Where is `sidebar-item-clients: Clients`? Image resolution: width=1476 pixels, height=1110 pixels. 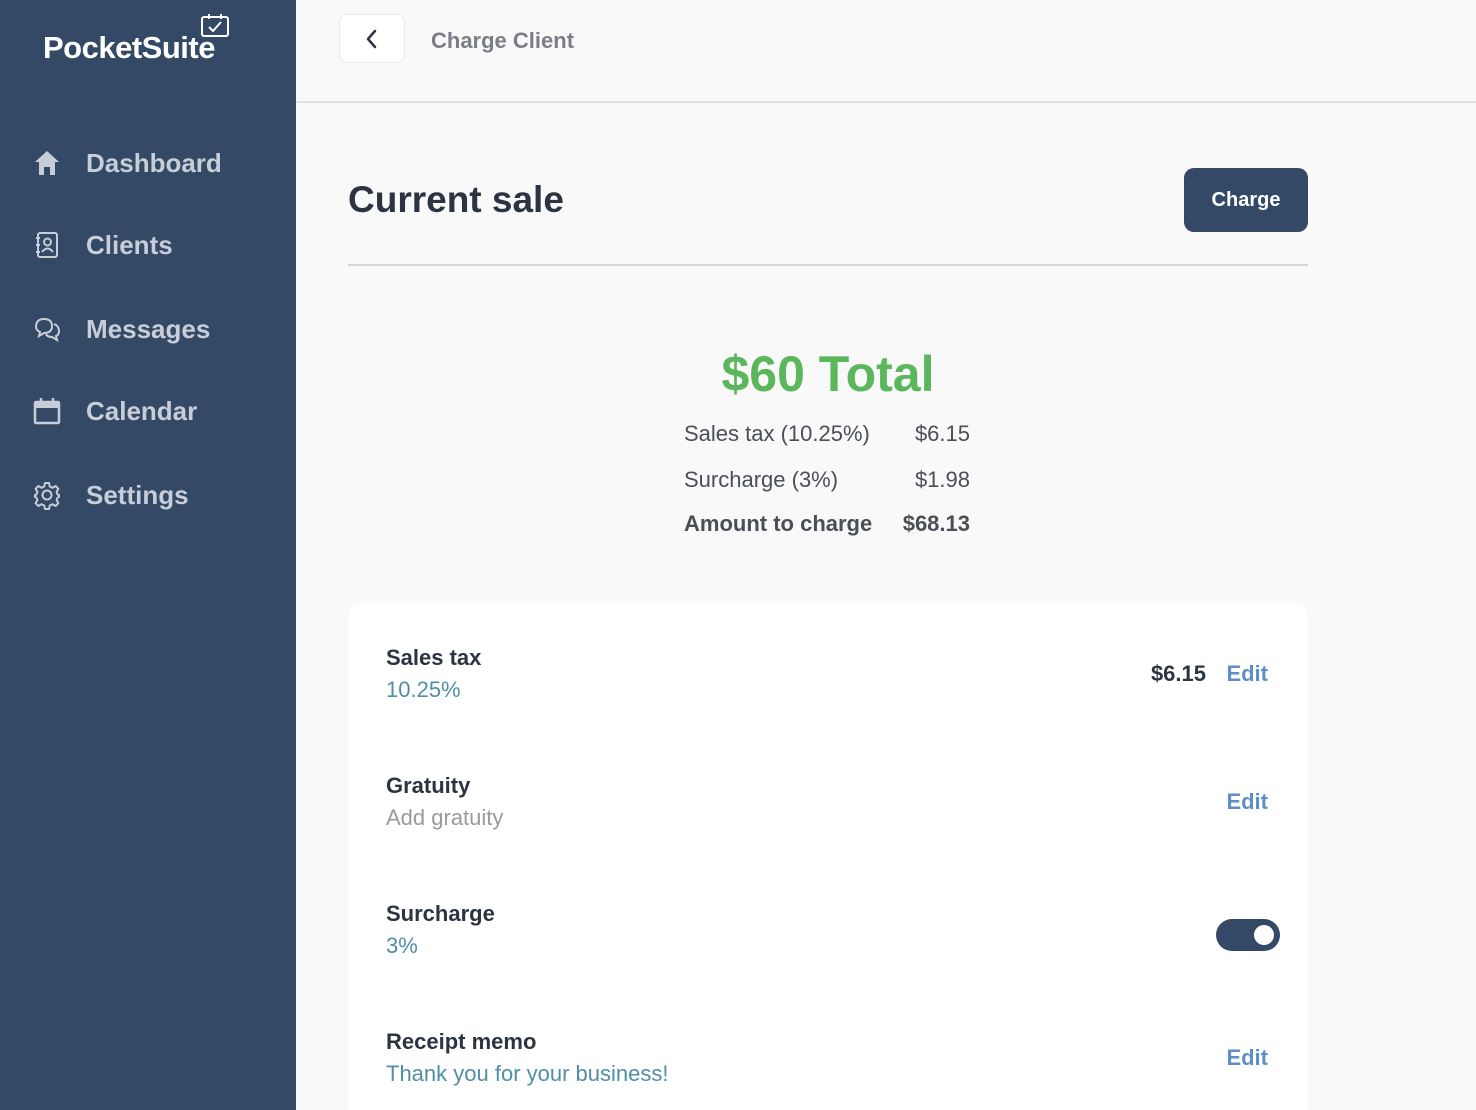
sidebar-item-clients: Clients is located at coordinates (157, 245).